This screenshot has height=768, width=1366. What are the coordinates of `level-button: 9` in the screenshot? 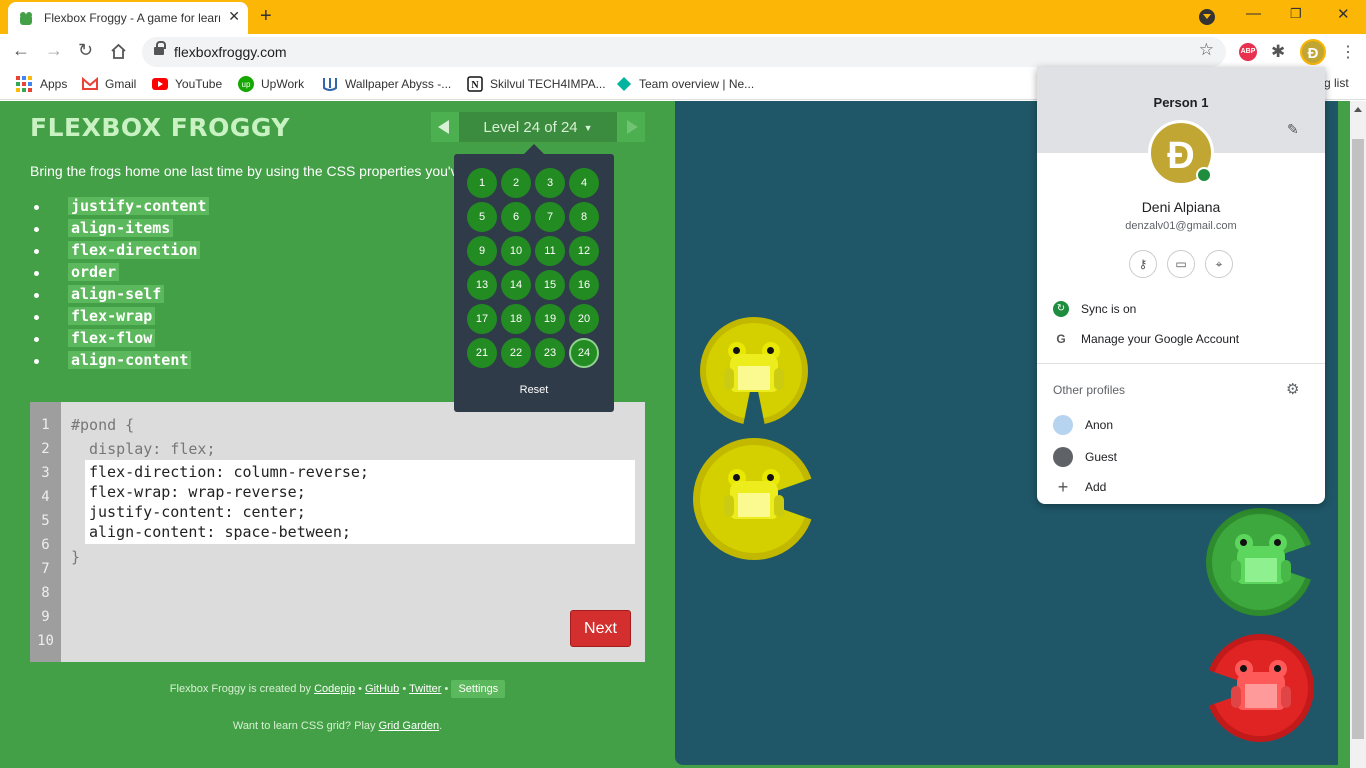 It's located at (482, 251).